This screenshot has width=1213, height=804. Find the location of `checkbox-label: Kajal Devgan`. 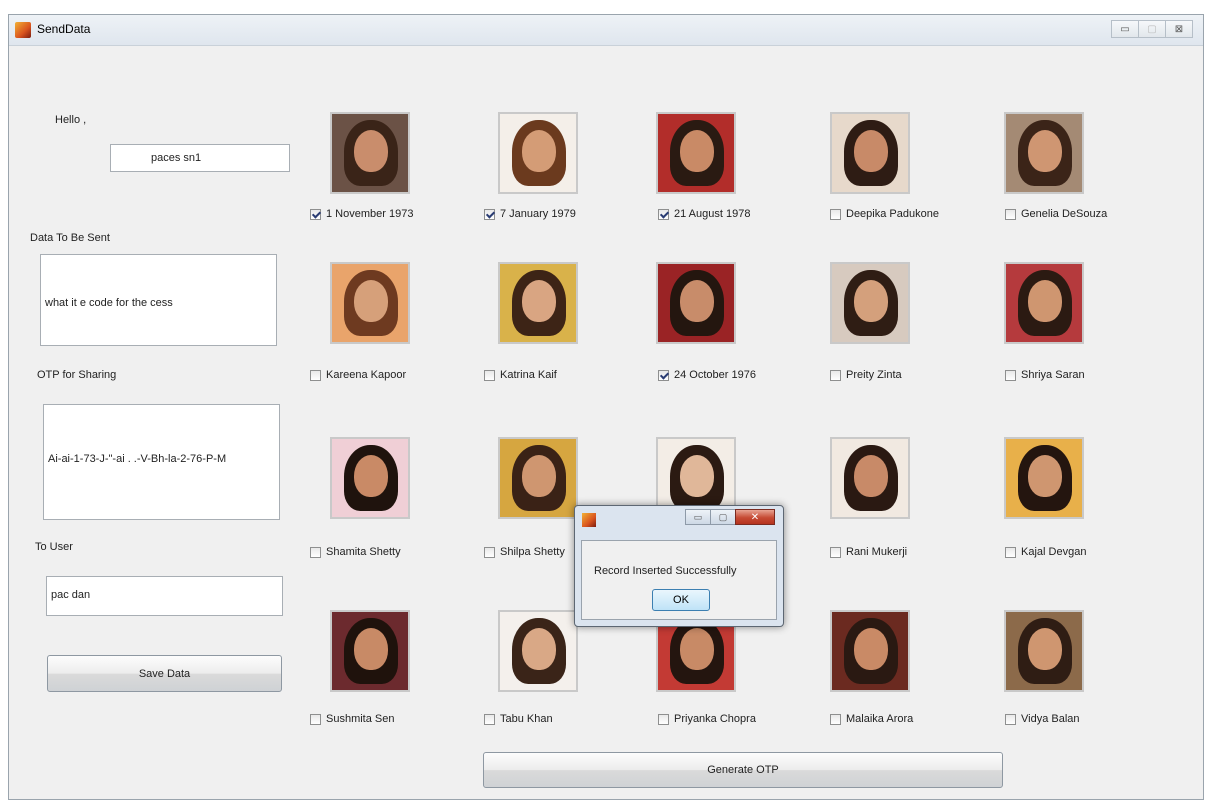

checkbox-label: Kajal Devgan is located at coordinates (1054, 552).